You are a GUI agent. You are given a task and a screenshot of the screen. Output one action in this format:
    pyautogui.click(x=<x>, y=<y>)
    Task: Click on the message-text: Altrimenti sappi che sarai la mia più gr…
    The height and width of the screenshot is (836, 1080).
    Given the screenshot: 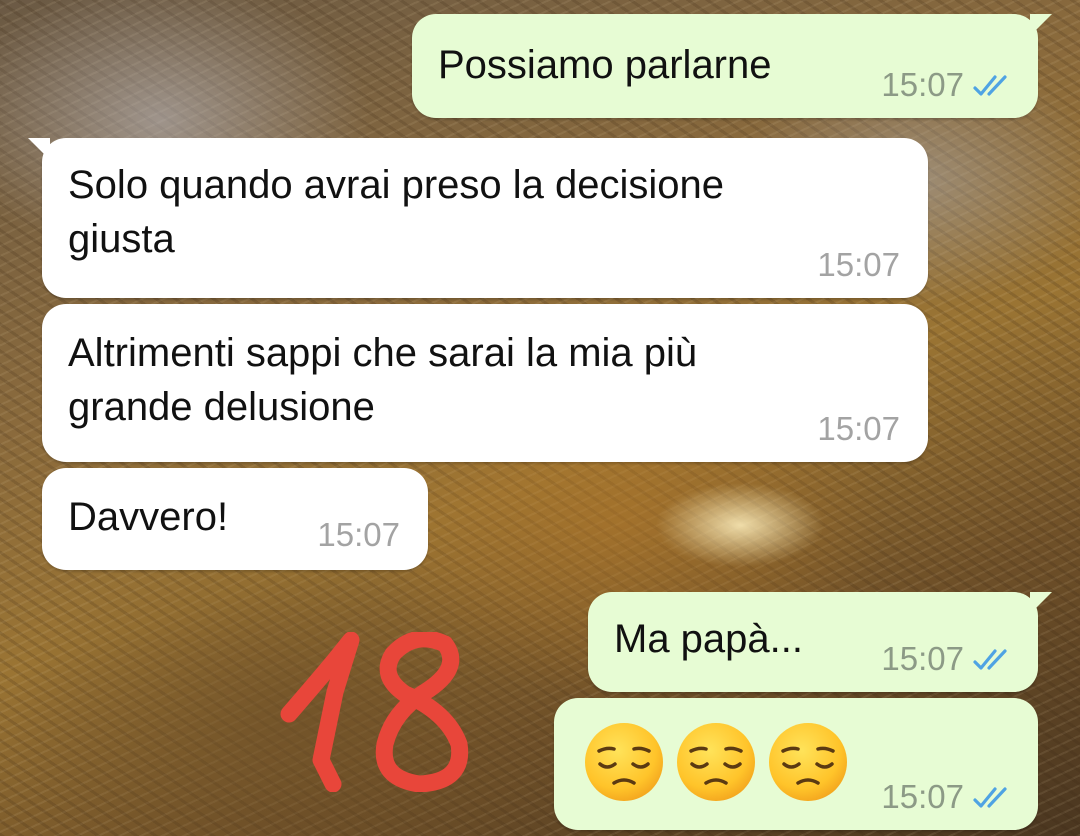 What is the action you would take?
    pyautogui.click(x=383, y=380)
    